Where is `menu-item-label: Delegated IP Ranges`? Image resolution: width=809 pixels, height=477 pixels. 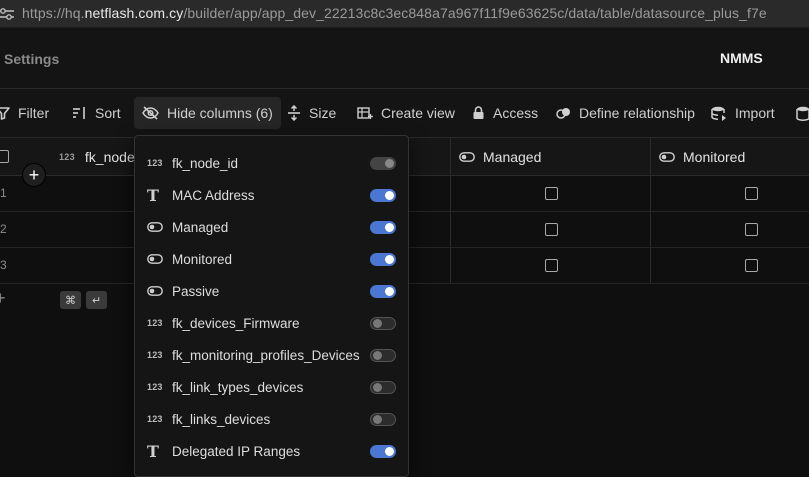
menu-item-label: Delegated IP Ranges is located at coordinates (236, 451).